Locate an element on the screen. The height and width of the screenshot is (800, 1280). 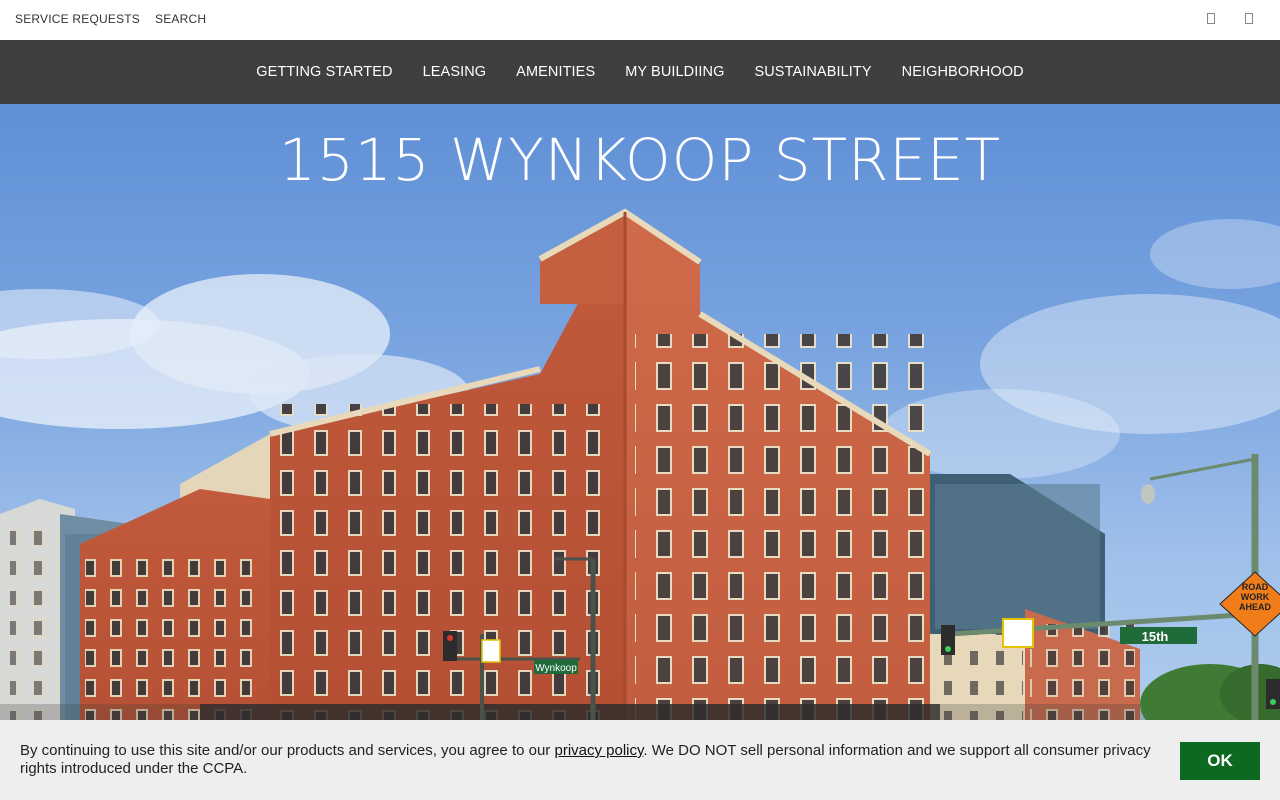
instagram-icon is located at coordinates (1249, 18).